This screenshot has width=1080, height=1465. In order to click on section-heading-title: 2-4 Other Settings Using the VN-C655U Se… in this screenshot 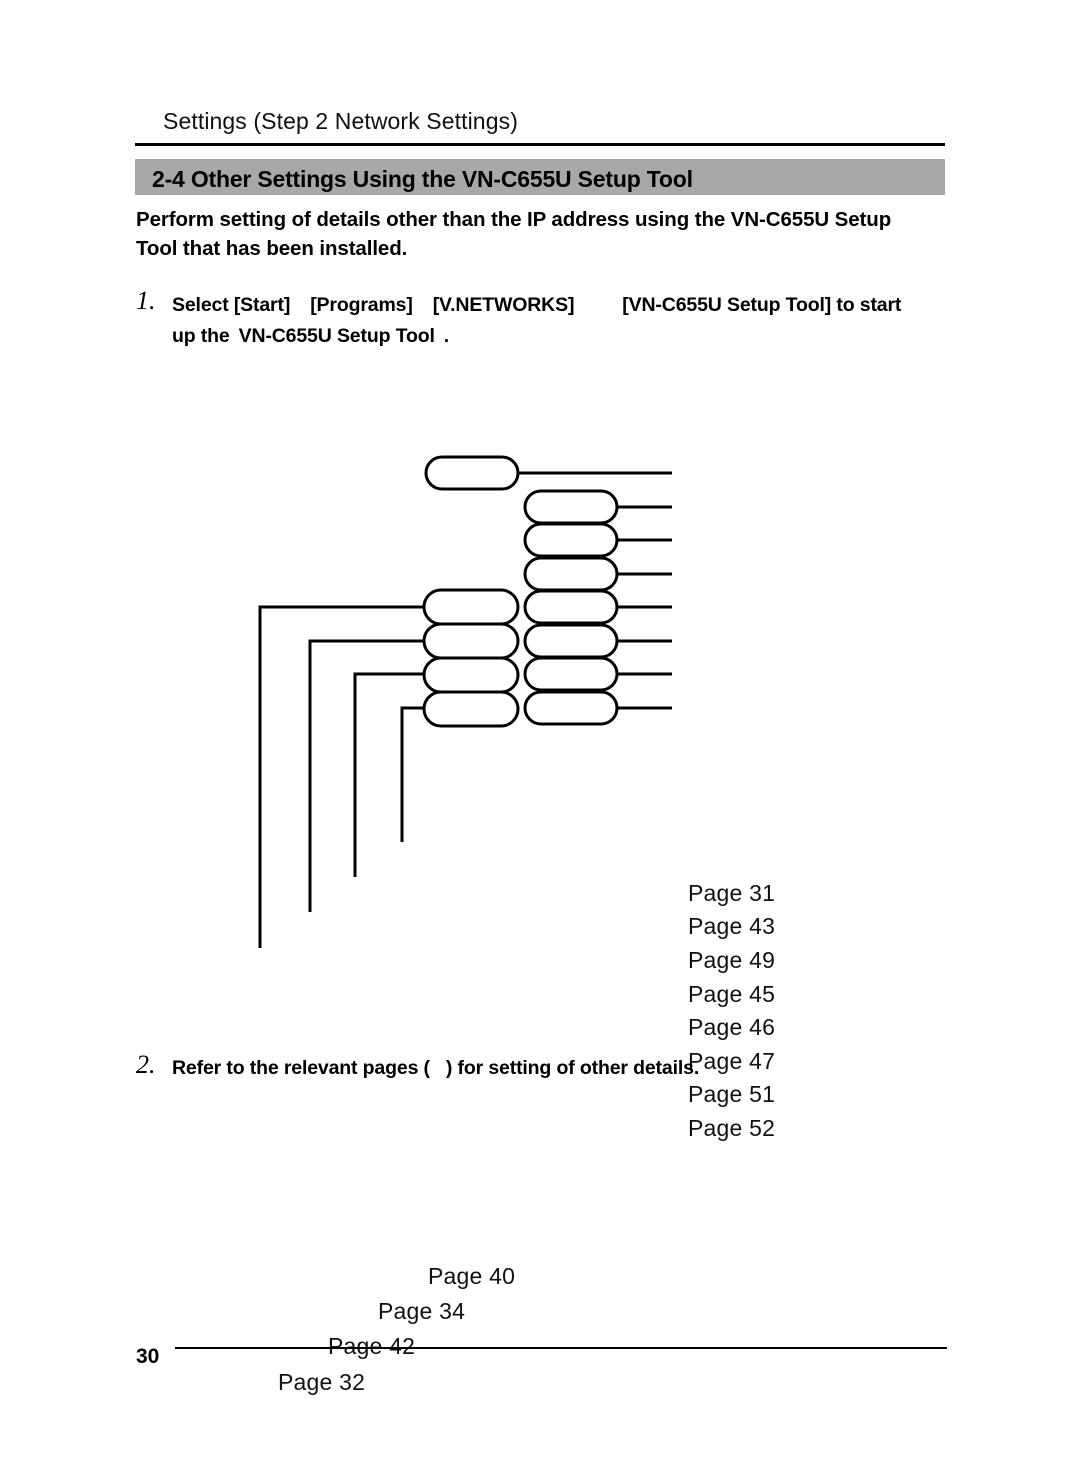, I will do `click(422, 179)`.